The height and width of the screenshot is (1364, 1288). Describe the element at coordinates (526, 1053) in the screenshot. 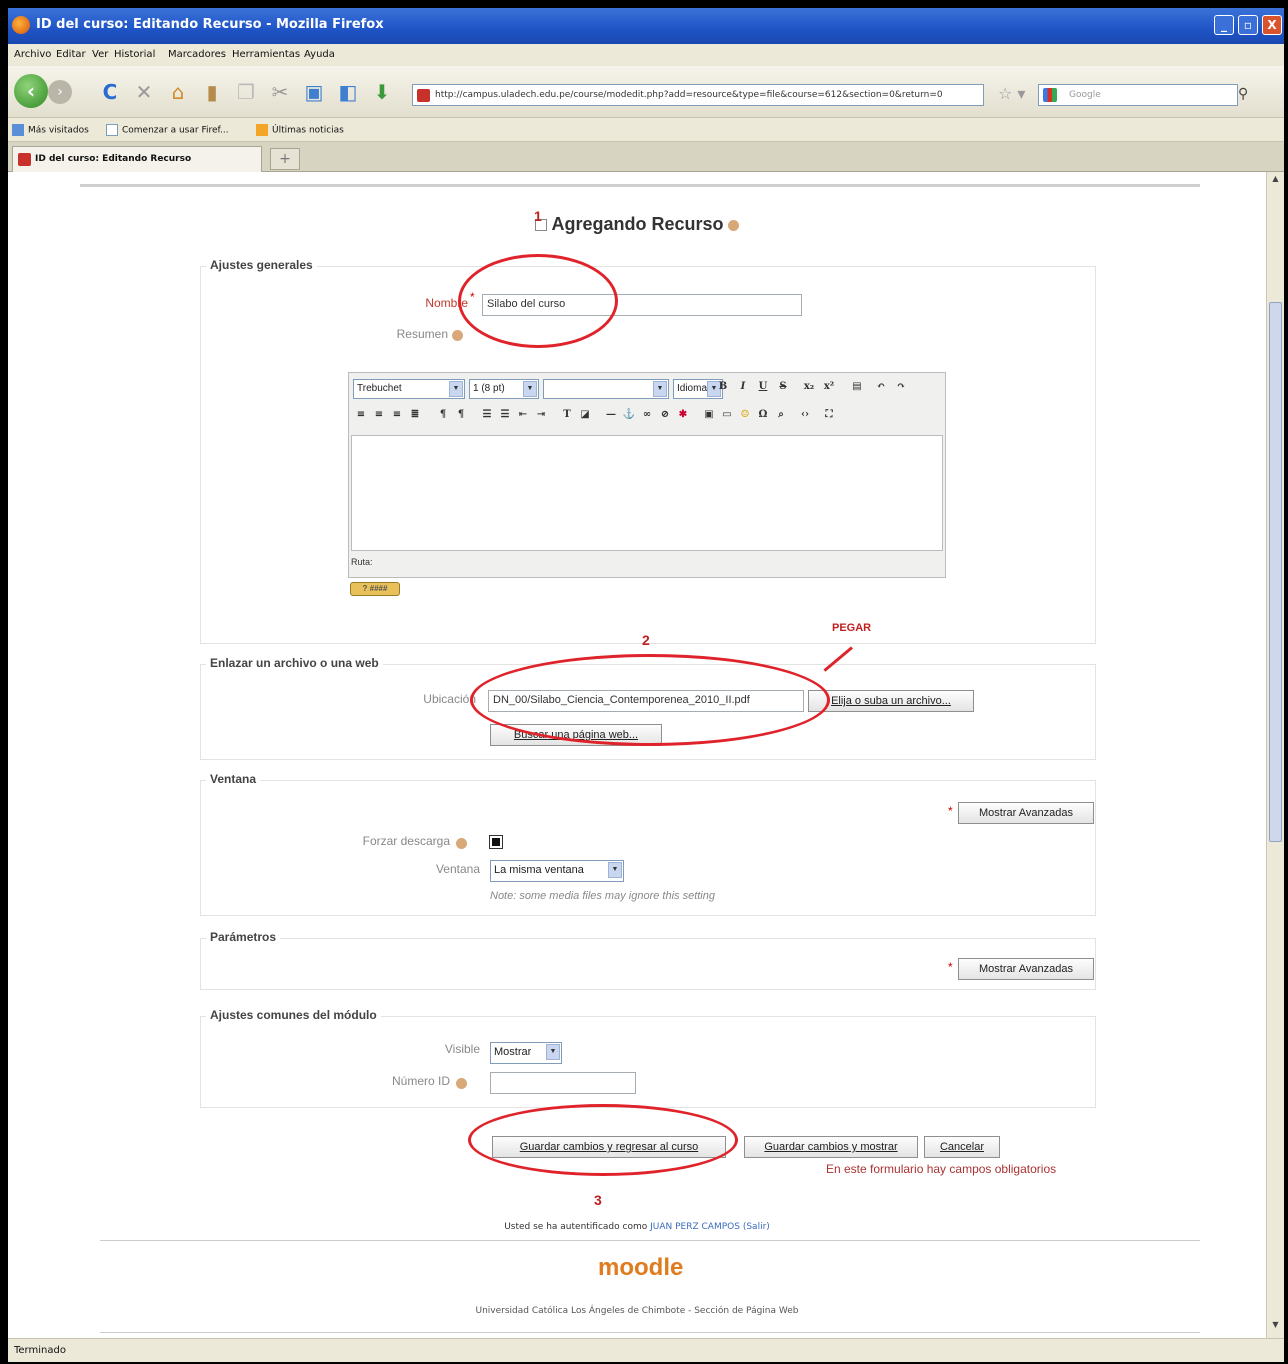

I see `visible-select: Mostrar ▼` at that location.